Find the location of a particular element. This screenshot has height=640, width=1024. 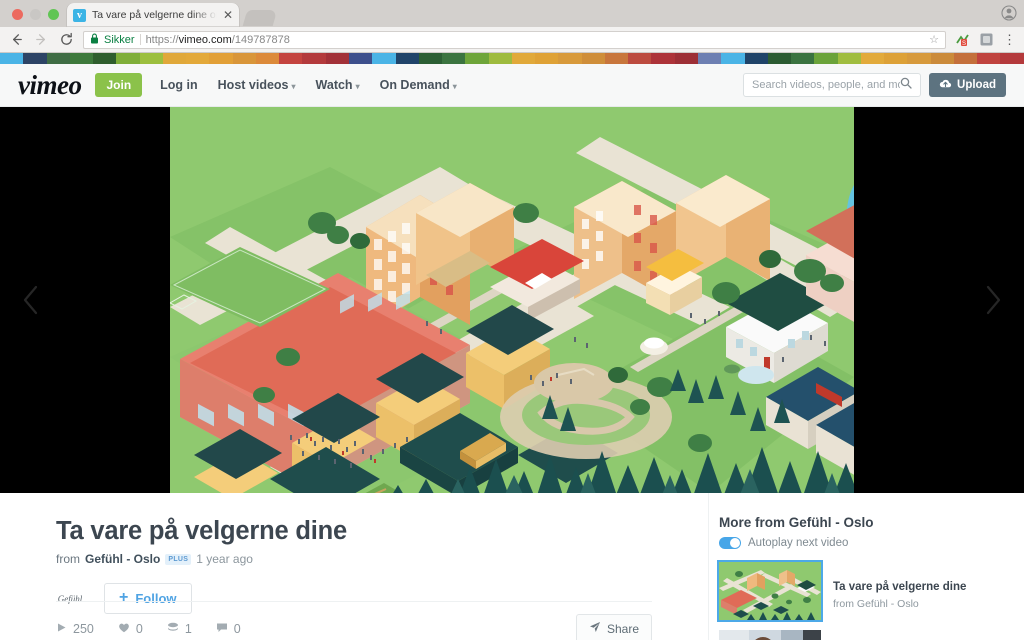

vimeo-favicon: v is located at coordinates (79, 15).